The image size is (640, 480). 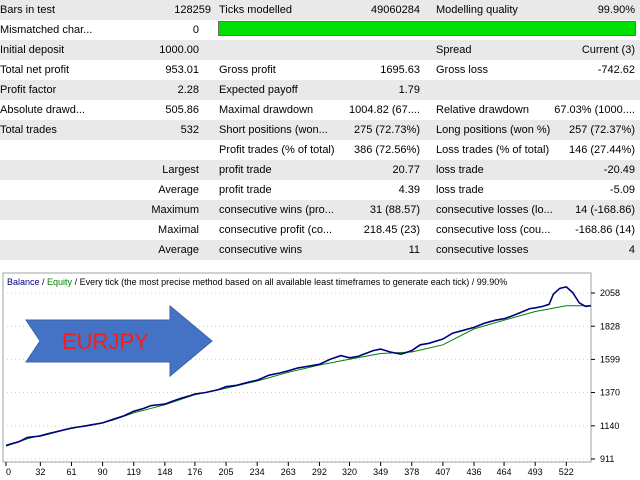 I want to click on report-value: -168.86 (14), so click(x=605, y=230).